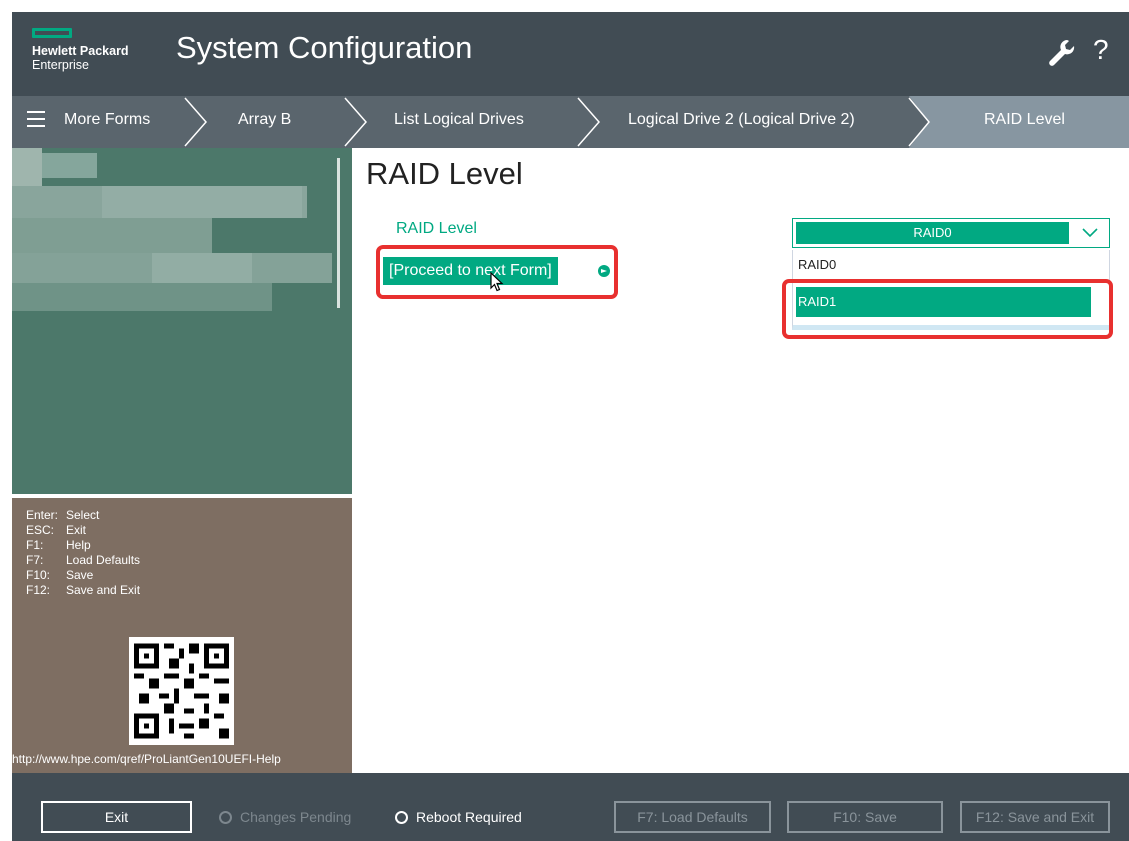 The height and width of the screenshot is (841, 1129). What do you see at coordinates (497, 272) in the screenshot?
I see `highlight-box-proceed` at bounding box center [497, 272].